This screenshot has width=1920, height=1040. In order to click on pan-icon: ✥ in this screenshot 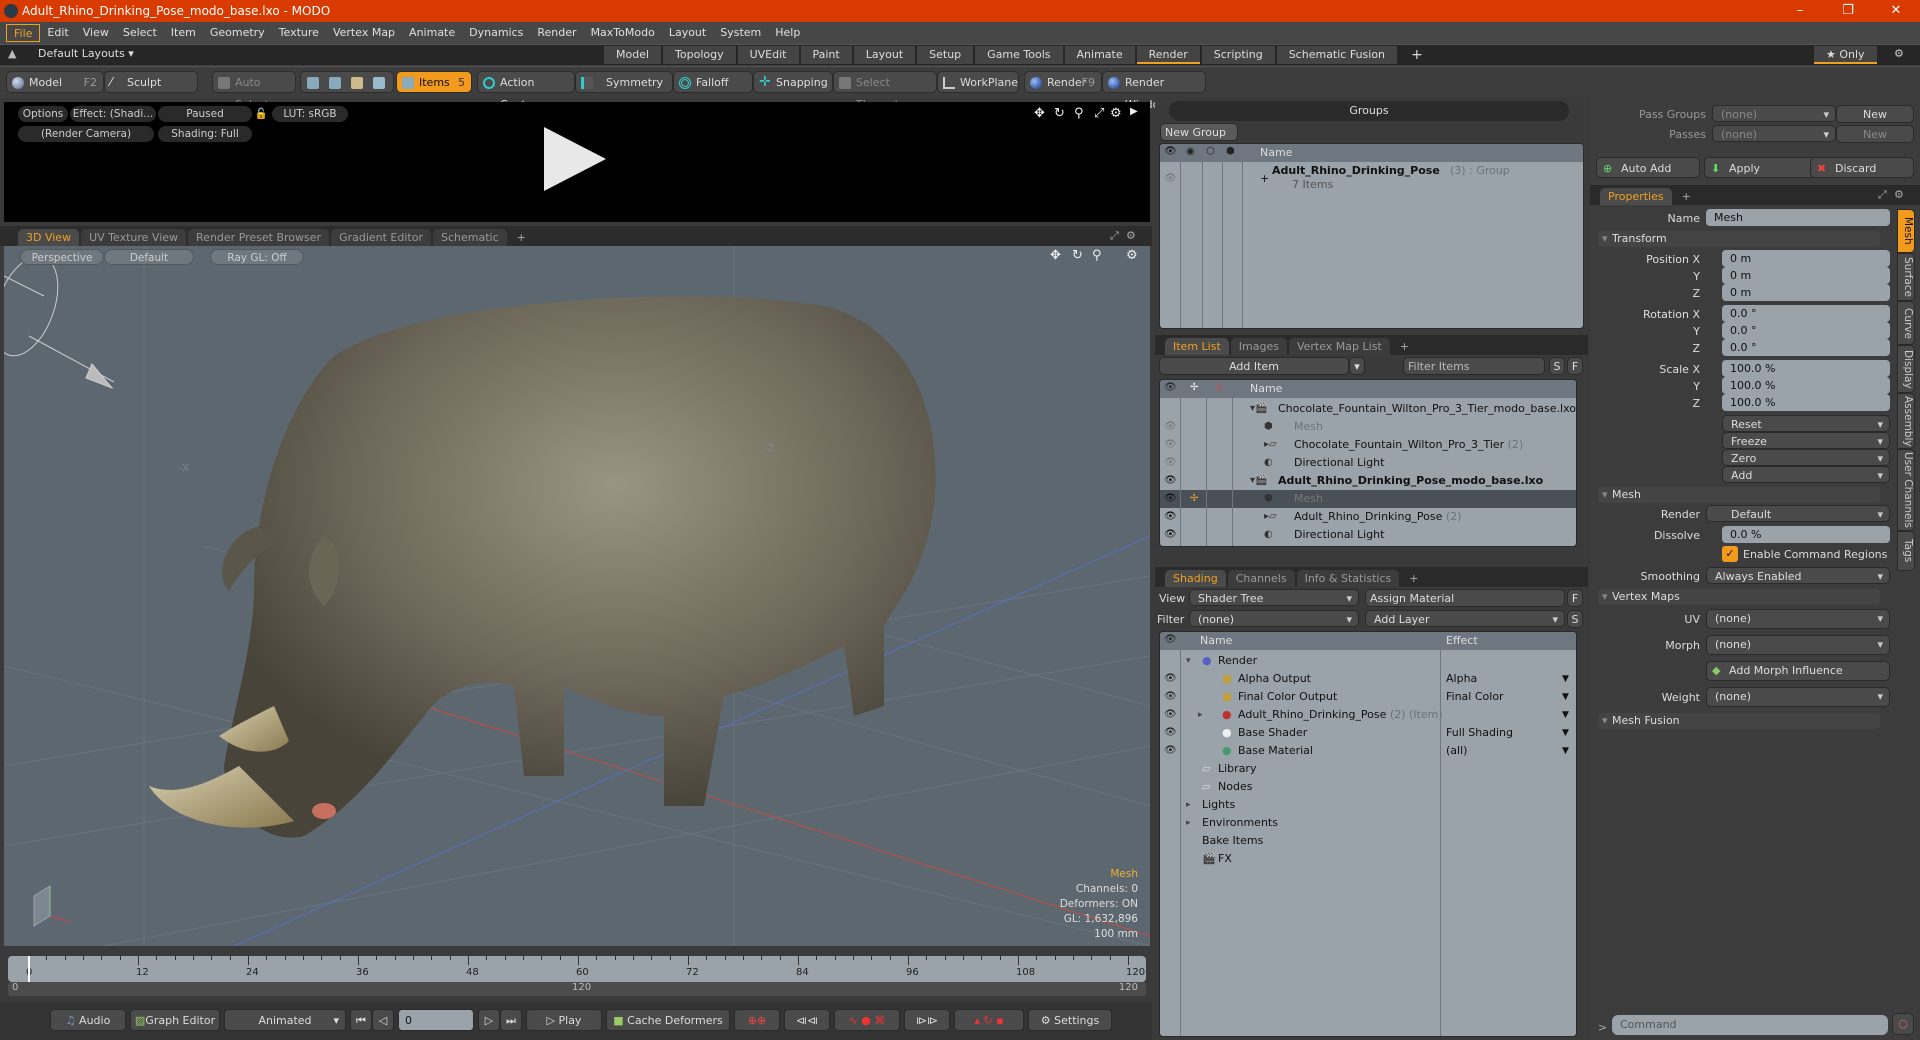, I will do `click(1039, 113)`.